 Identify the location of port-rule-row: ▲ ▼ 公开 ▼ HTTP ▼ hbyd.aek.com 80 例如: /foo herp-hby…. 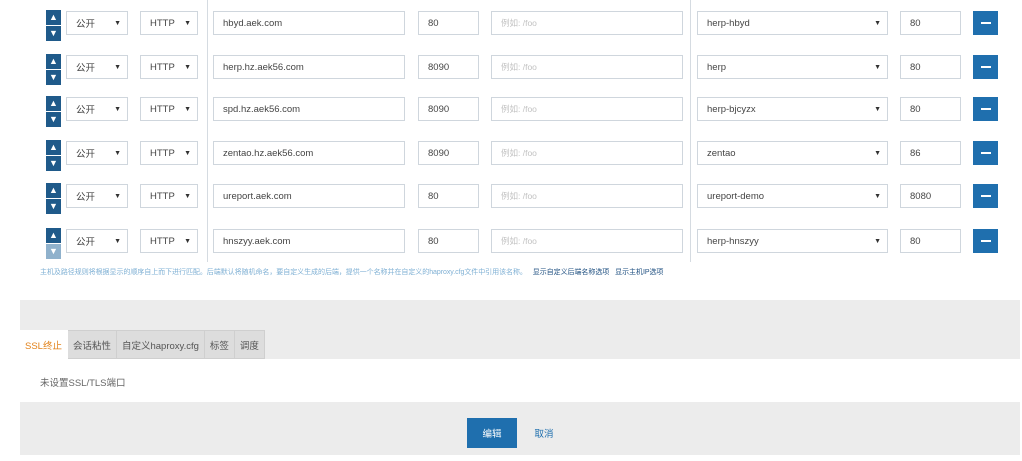
(520, 25).